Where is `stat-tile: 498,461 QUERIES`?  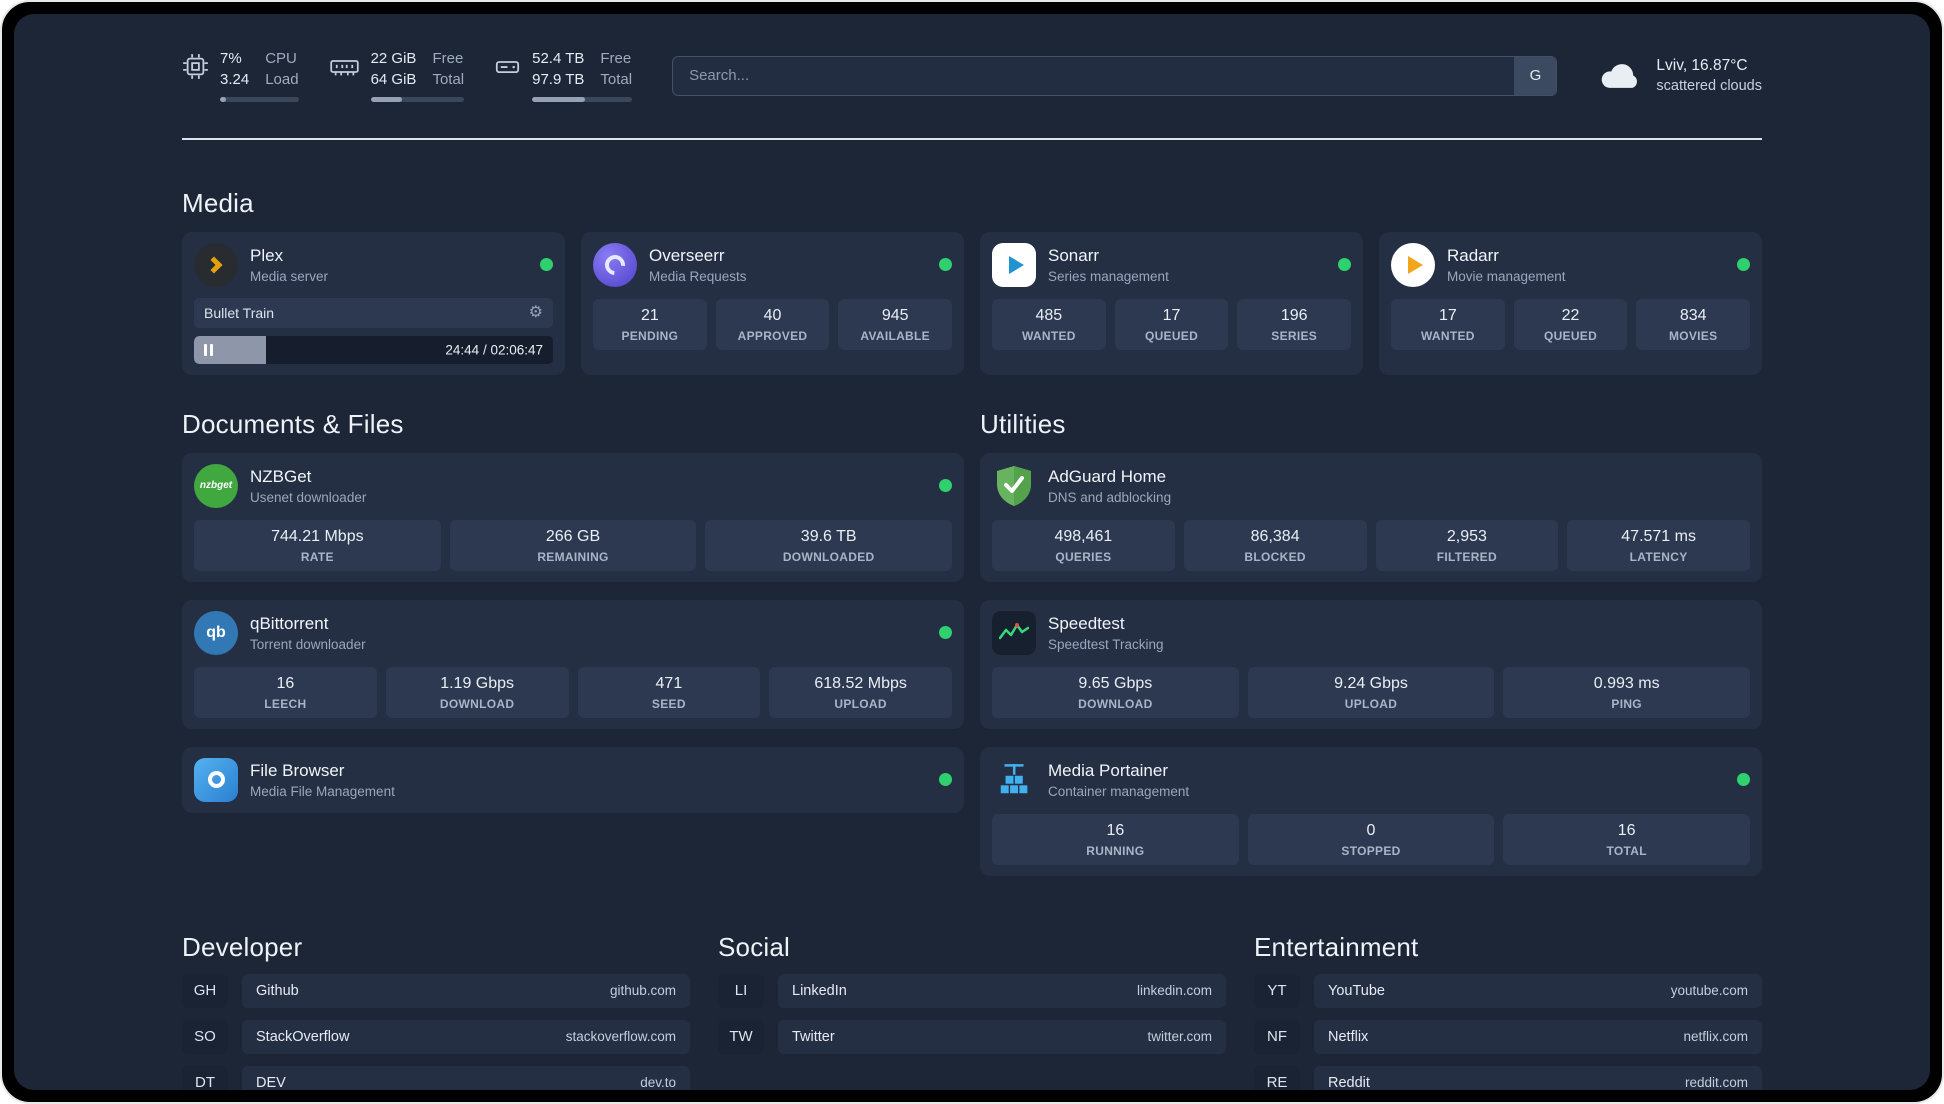
stat-tile: 498,461 QUERIES is located at coordinates (1083, 545).